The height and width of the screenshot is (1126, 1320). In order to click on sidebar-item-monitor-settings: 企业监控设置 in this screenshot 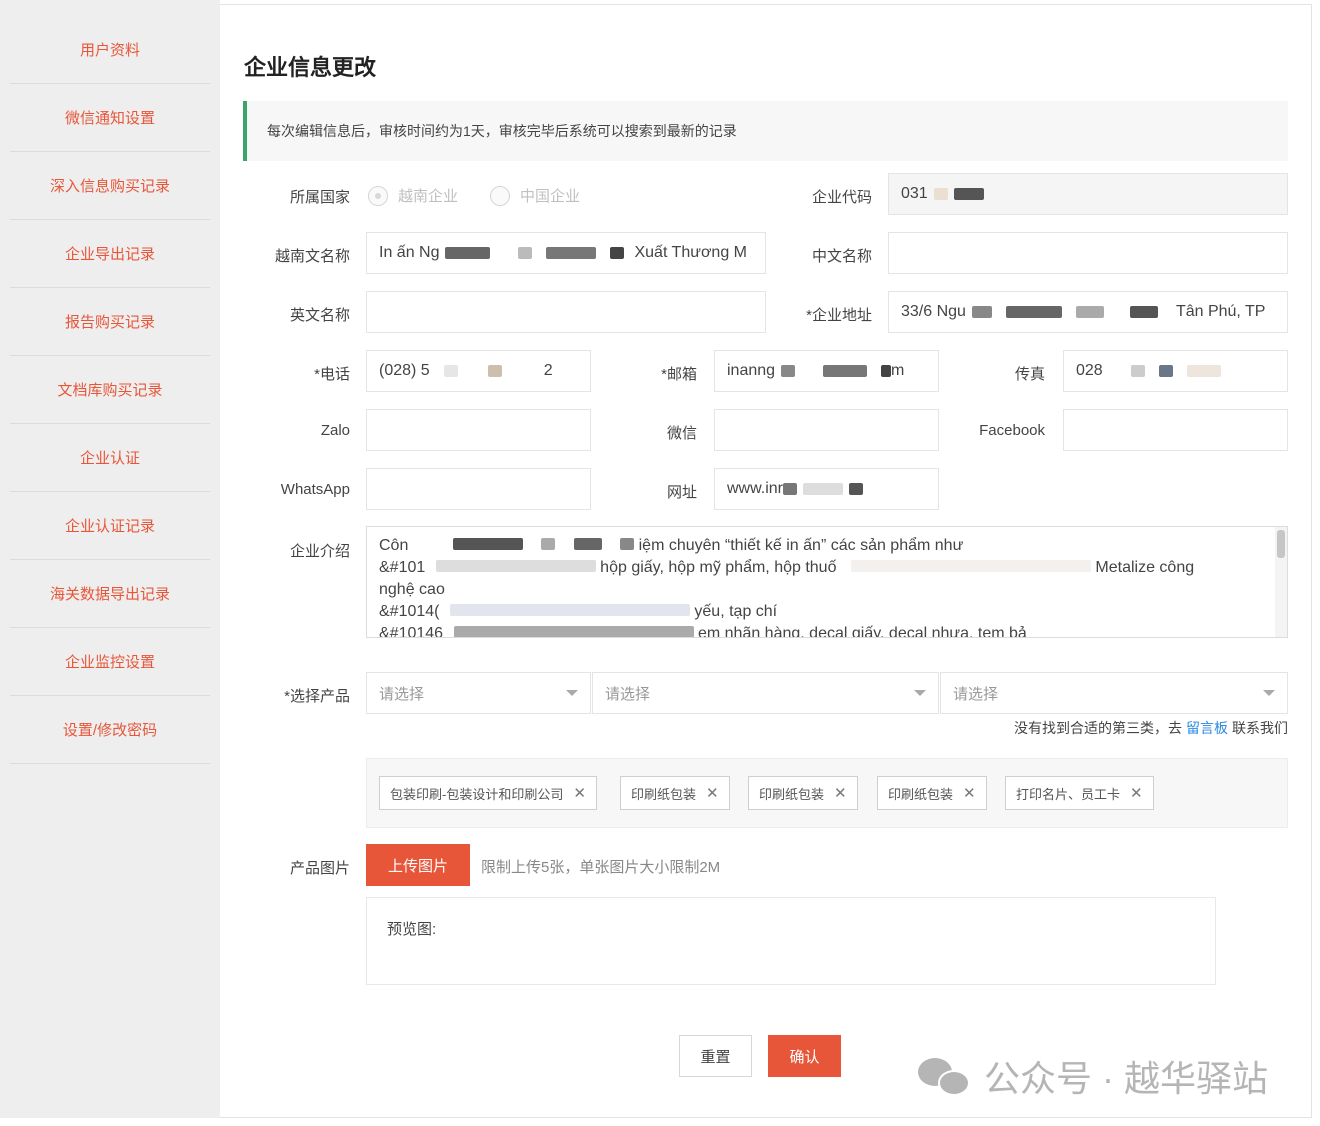, I will do `click(110, 662)`.